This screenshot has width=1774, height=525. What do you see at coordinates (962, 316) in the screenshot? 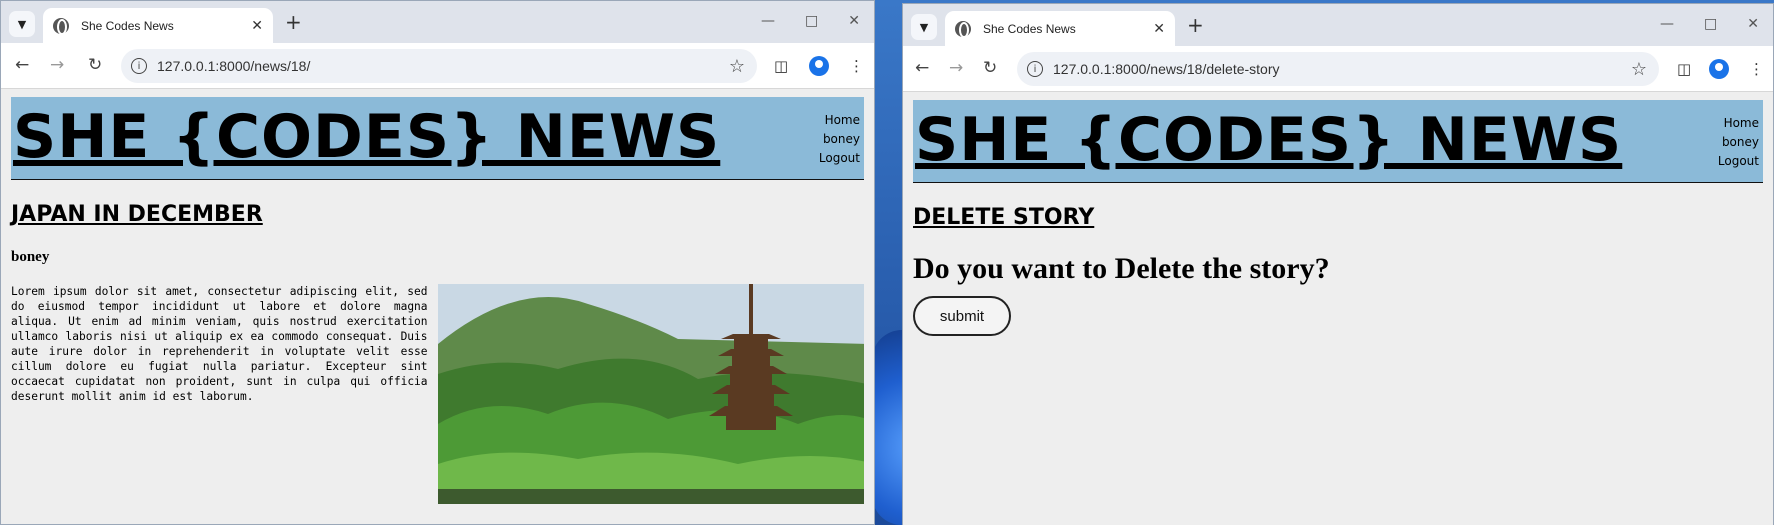
I see `submit-button: submit` at bounding box center [962, 316].